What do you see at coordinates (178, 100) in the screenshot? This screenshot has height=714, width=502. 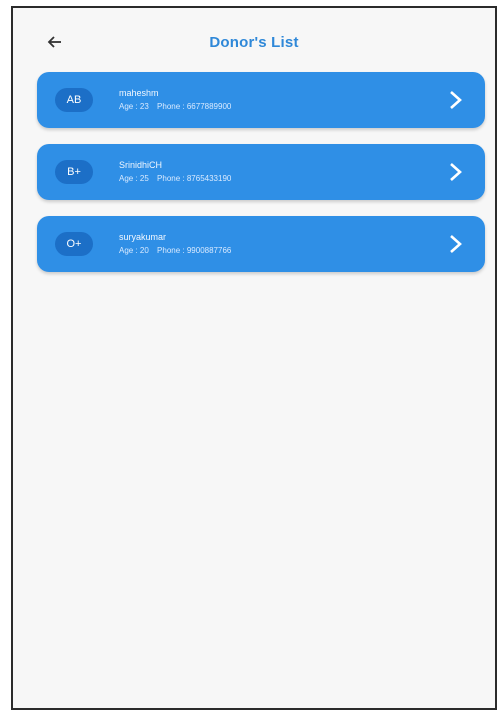 I see `donor-info: maheshm Age : 23 Phone : 6677889900` at bounding box center [178, 100].